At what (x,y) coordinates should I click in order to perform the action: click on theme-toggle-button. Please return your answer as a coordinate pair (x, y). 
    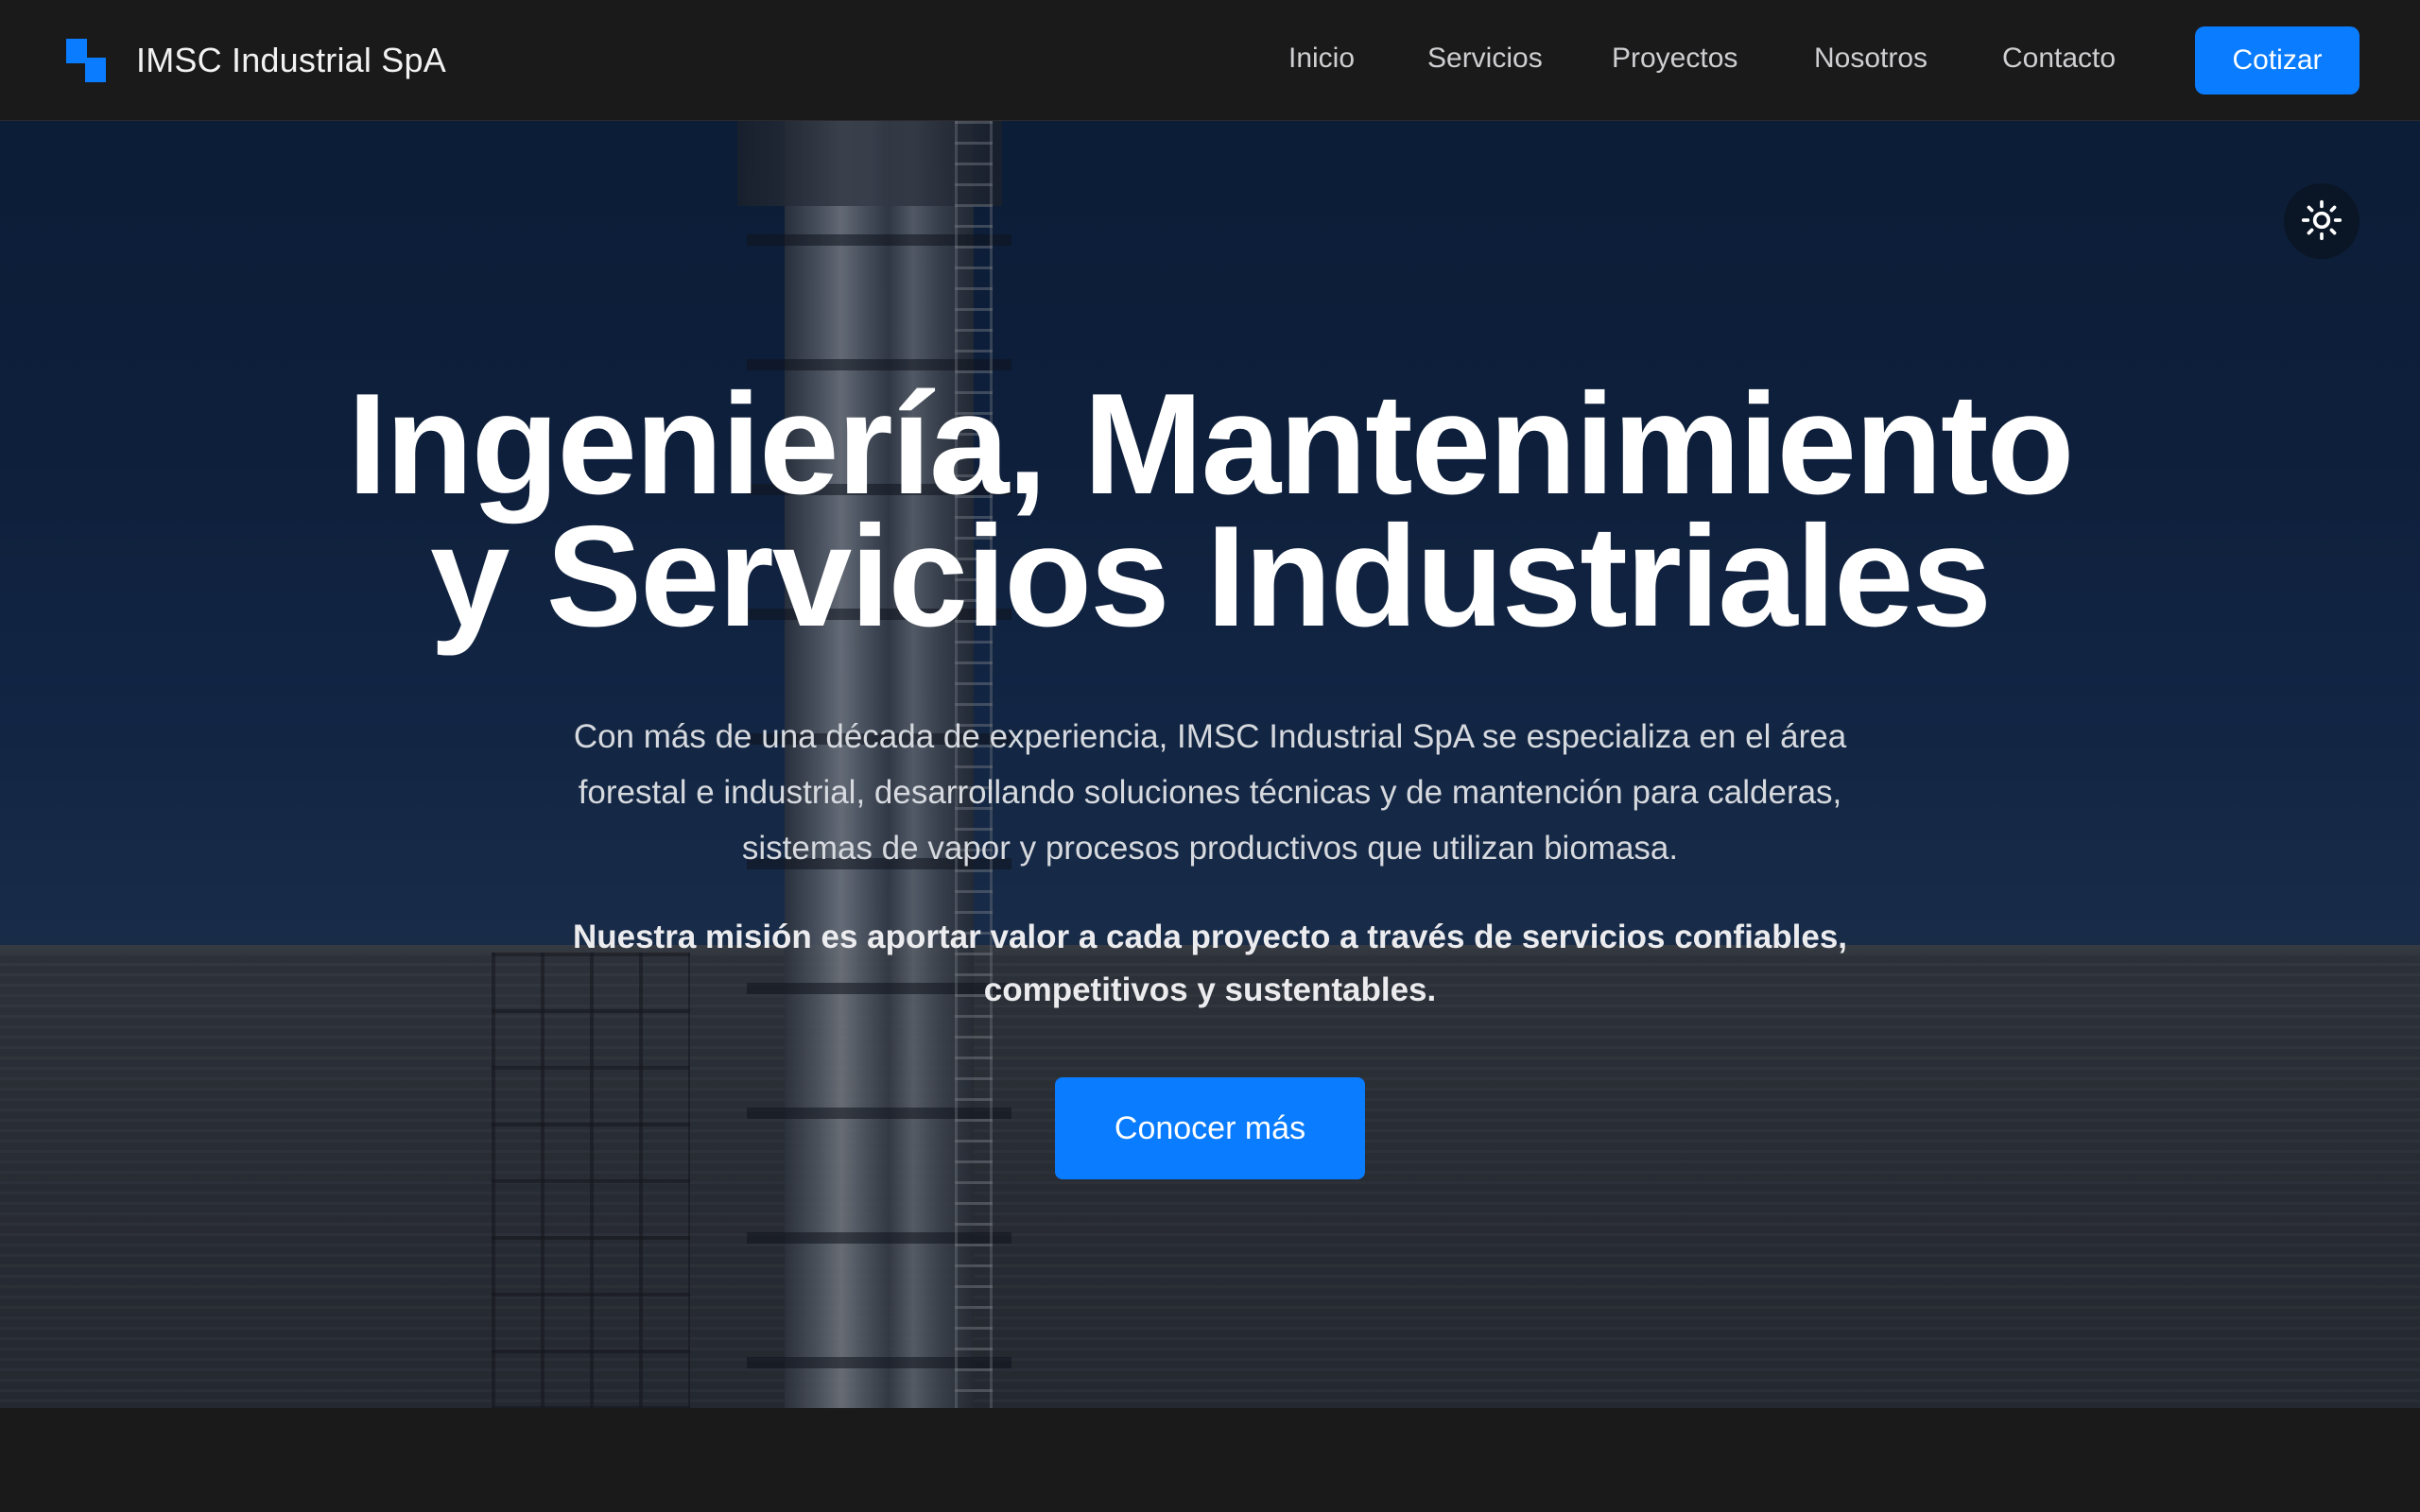
    Looking at the image, I should click on (2322, 221).